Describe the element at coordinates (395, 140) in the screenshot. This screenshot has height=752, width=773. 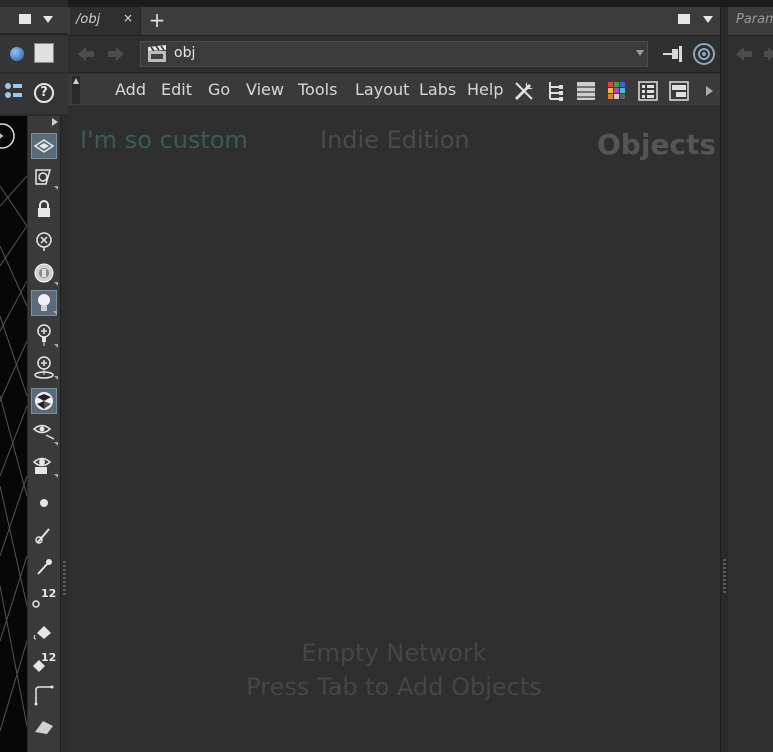
I see `edition-watermark: Indie Edition` at that location.